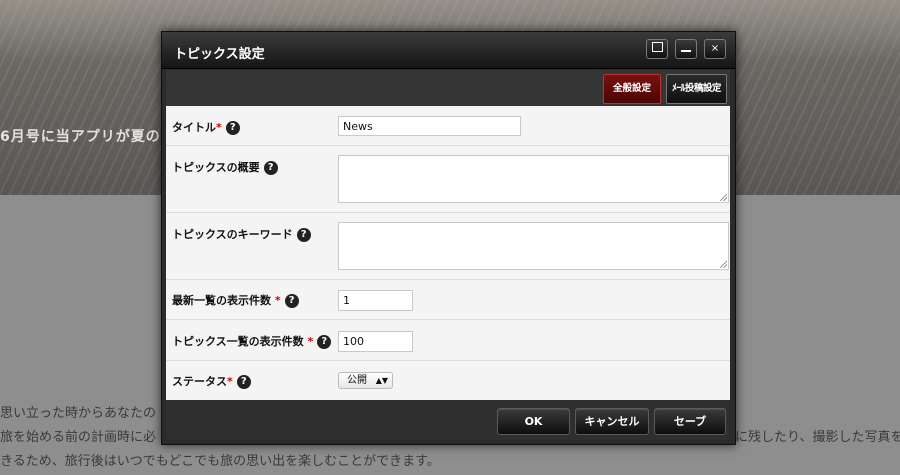 The width and height of the screenshot is (900, 475). I want to click on background-text-line: 思い立った時からあなたの, so click(78, 413).